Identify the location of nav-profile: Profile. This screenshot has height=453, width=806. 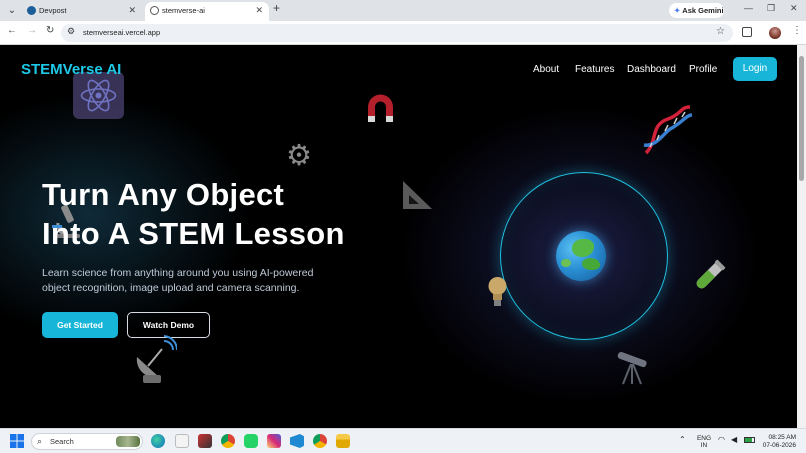
(703, 69).